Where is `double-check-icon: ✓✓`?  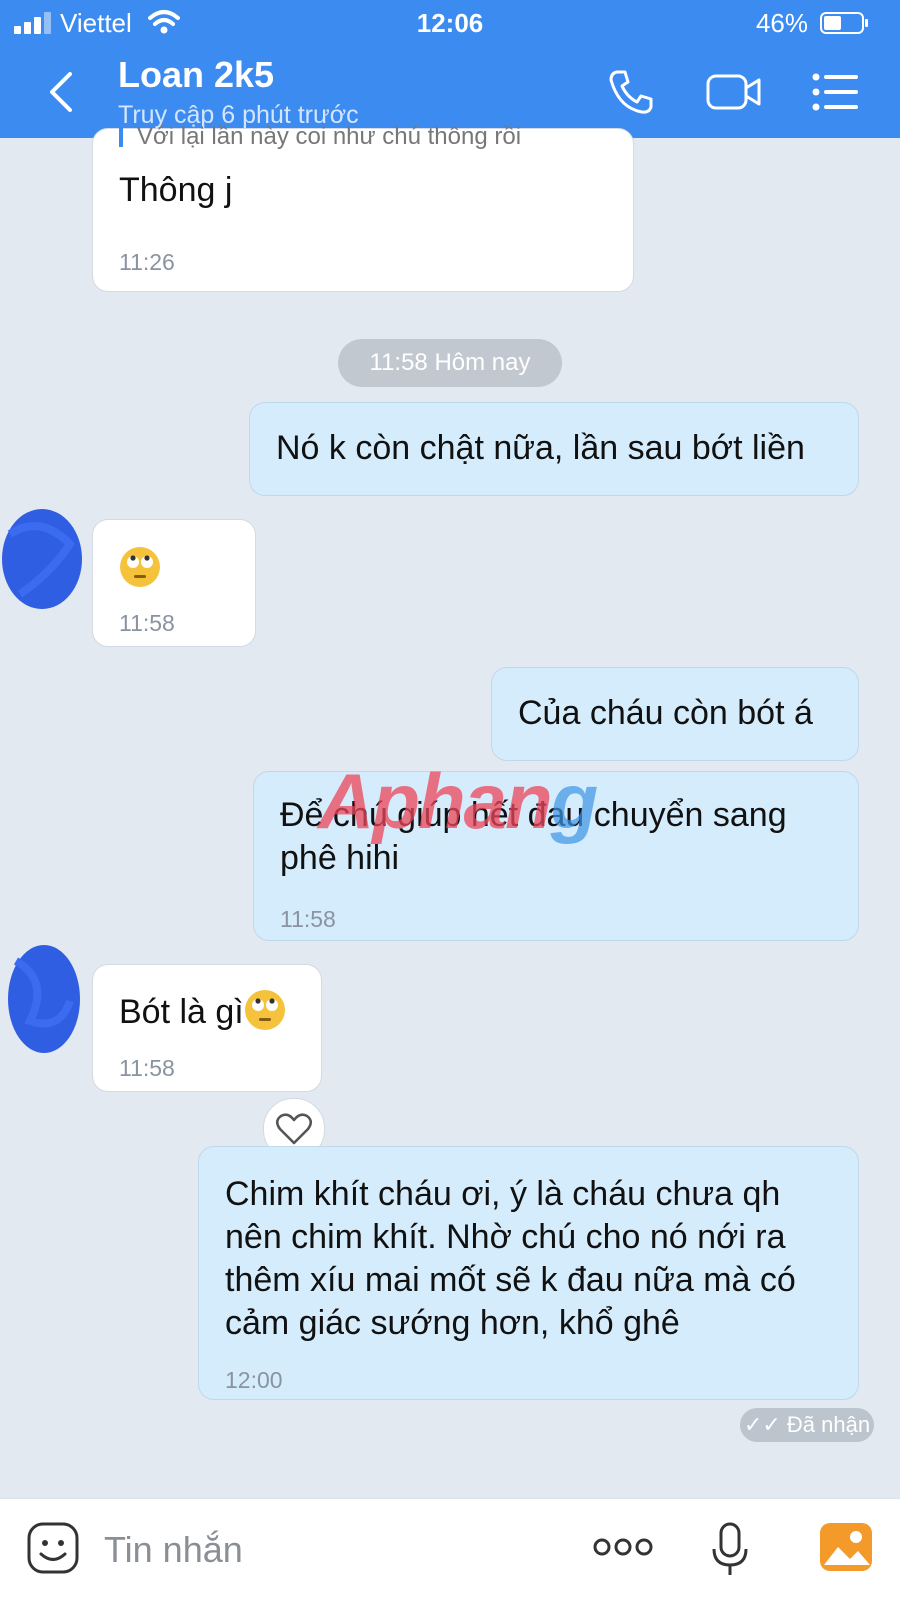
double-check-icon: ✓✓ is located at coordinates (762, 1424).